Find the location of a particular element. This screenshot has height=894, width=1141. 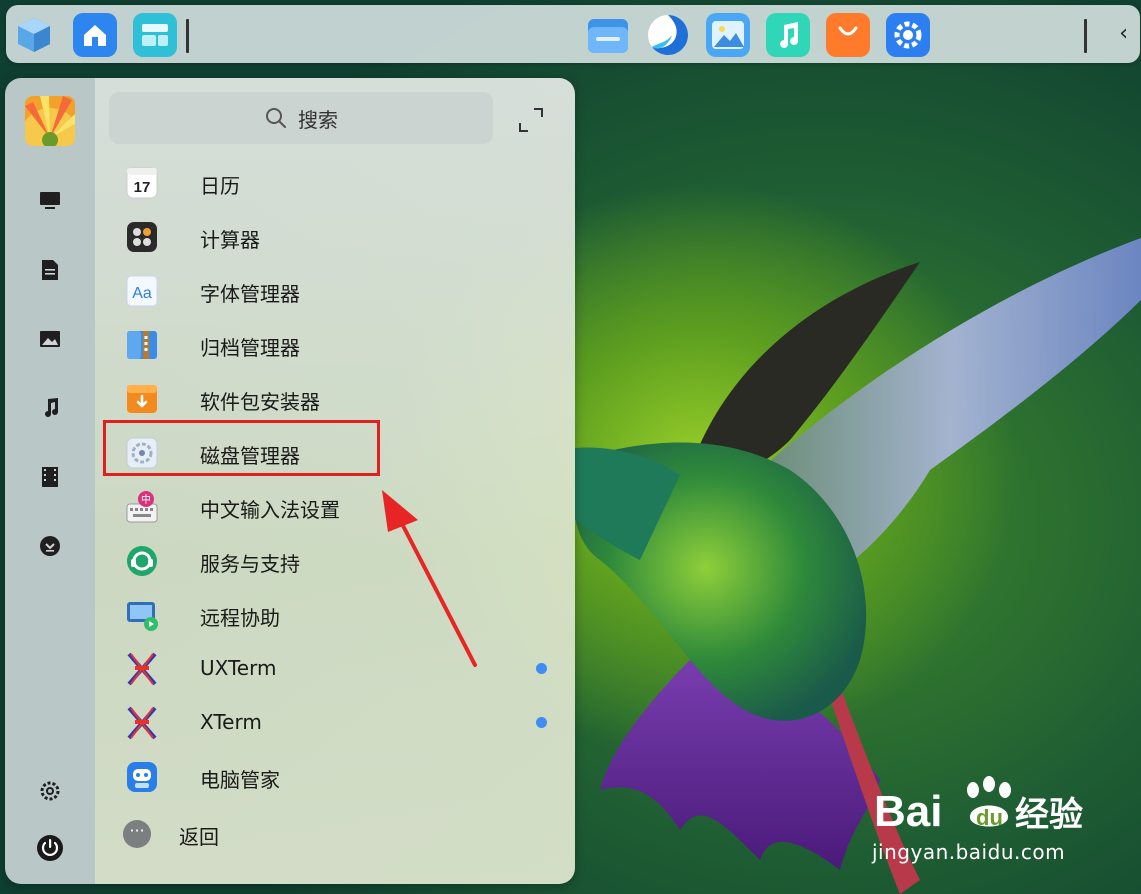

pc-manager-icon is located at coordinates (142, 777).